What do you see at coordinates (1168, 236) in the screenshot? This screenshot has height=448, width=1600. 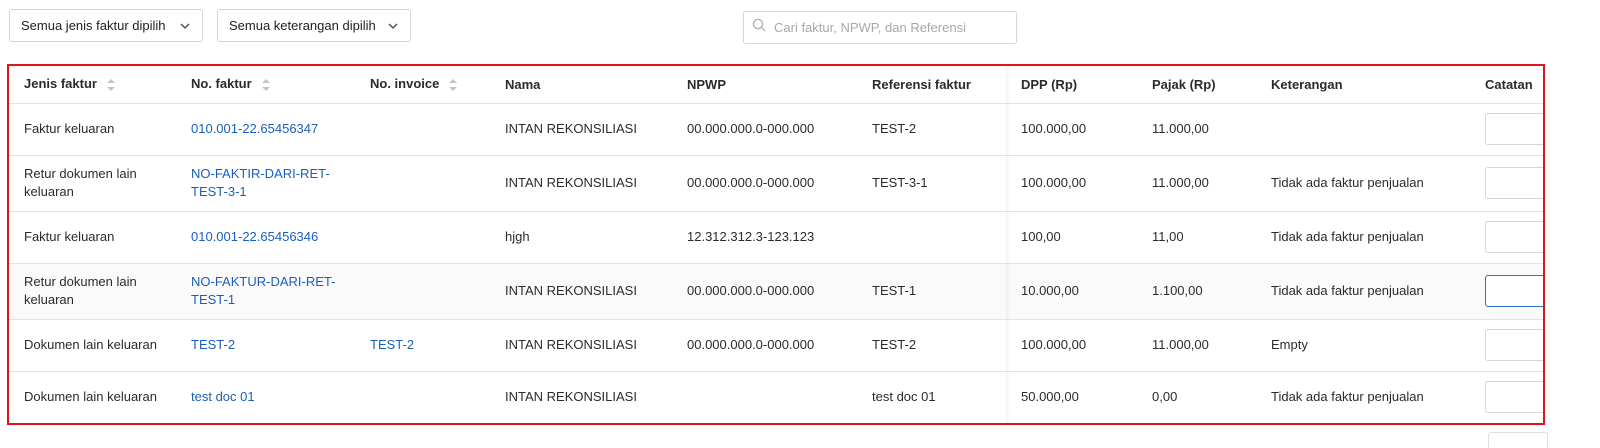 I see `cell-pajak: 11,00` at bounding box center [1168, 236].